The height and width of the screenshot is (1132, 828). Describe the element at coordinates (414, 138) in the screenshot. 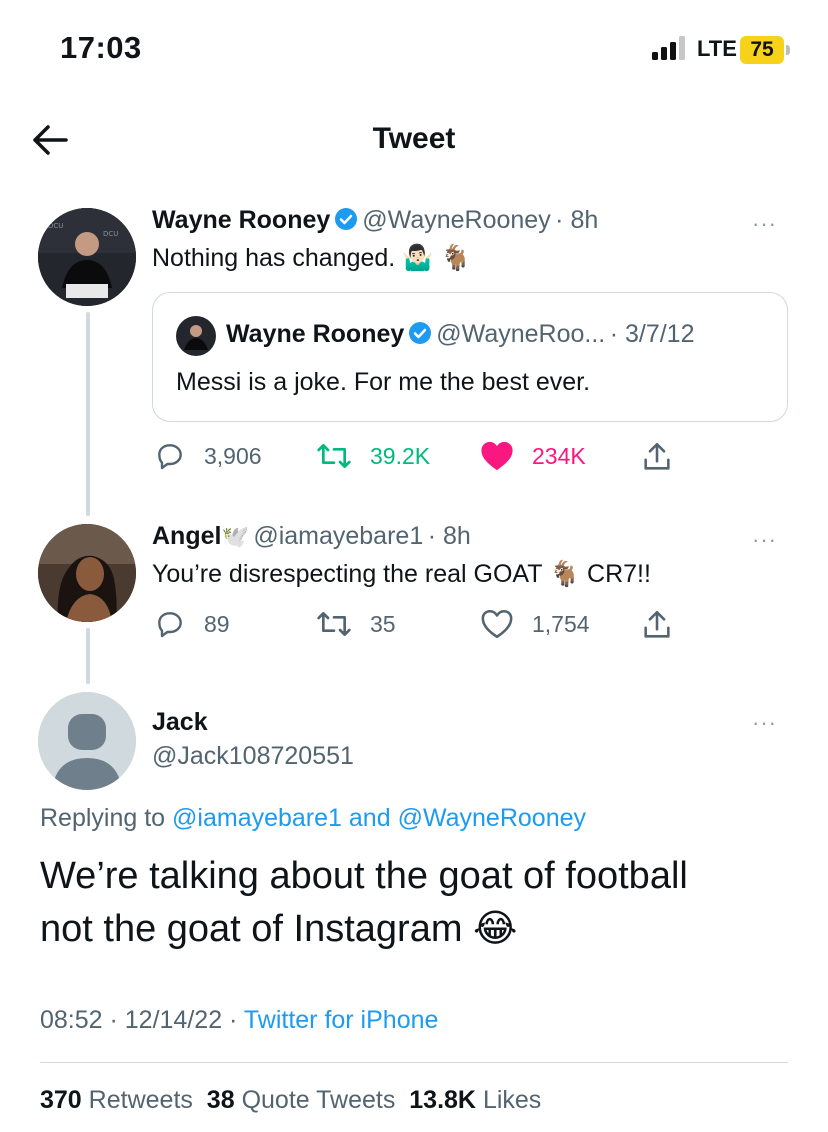

I see `page-title: Tweet` at that location.